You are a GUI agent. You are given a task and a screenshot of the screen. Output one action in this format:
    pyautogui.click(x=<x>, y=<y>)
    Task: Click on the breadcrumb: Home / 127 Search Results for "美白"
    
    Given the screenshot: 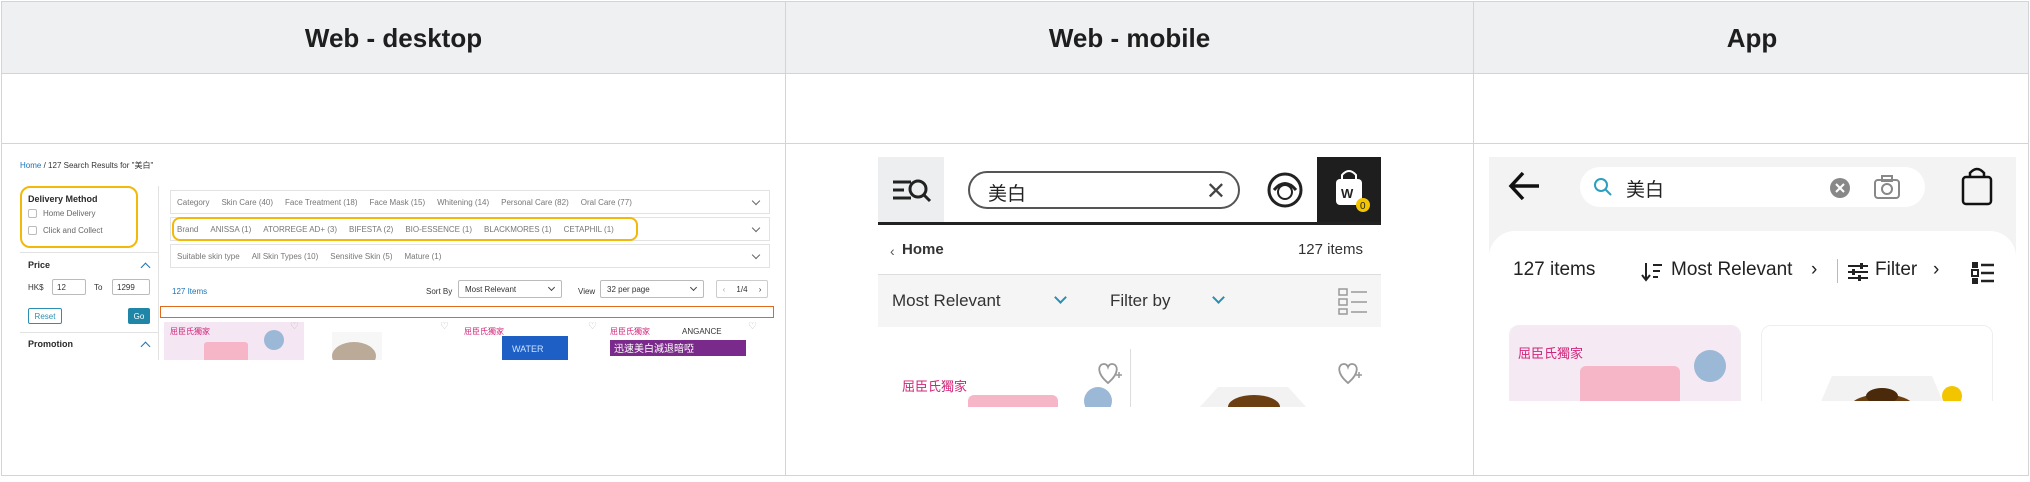 What is the action you would take?
    pyautogui.click(x=86, y=165)
    